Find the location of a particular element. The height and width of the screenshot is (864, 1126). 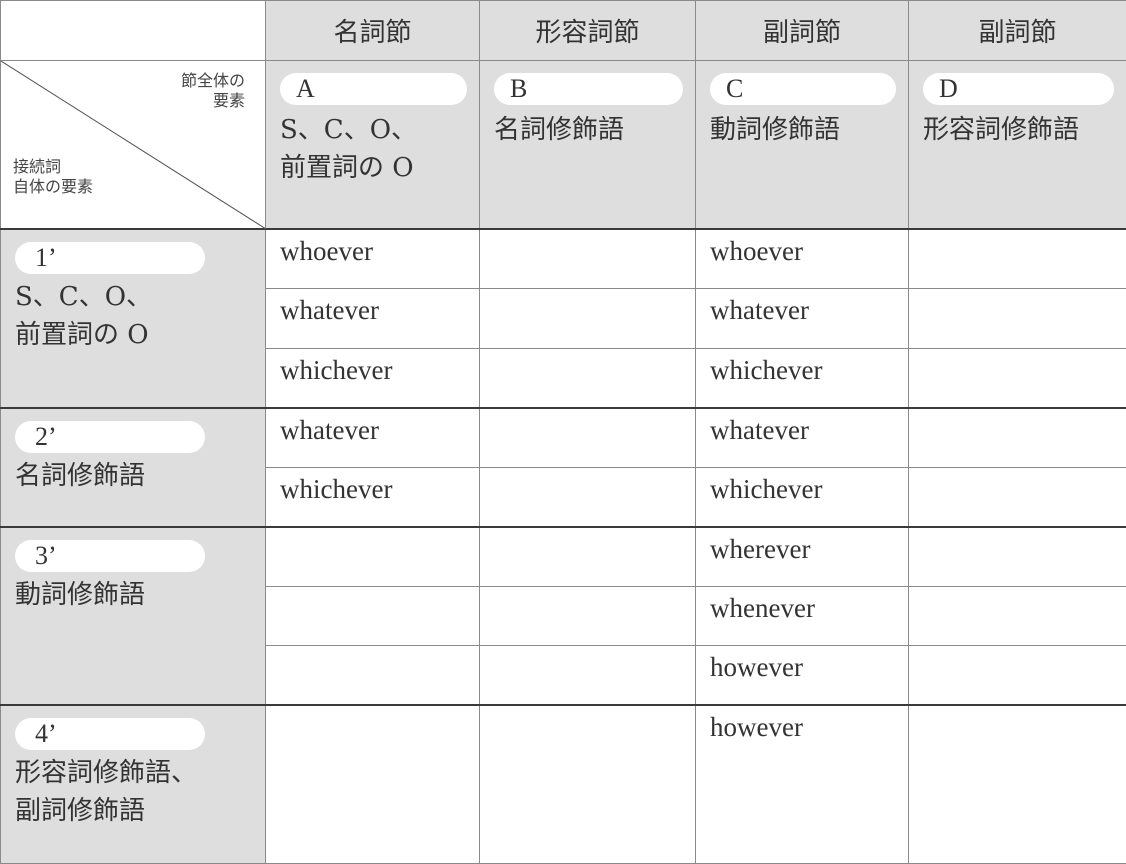

column-desc-line2: 前置詞の O is located at coordinates (373, 168).